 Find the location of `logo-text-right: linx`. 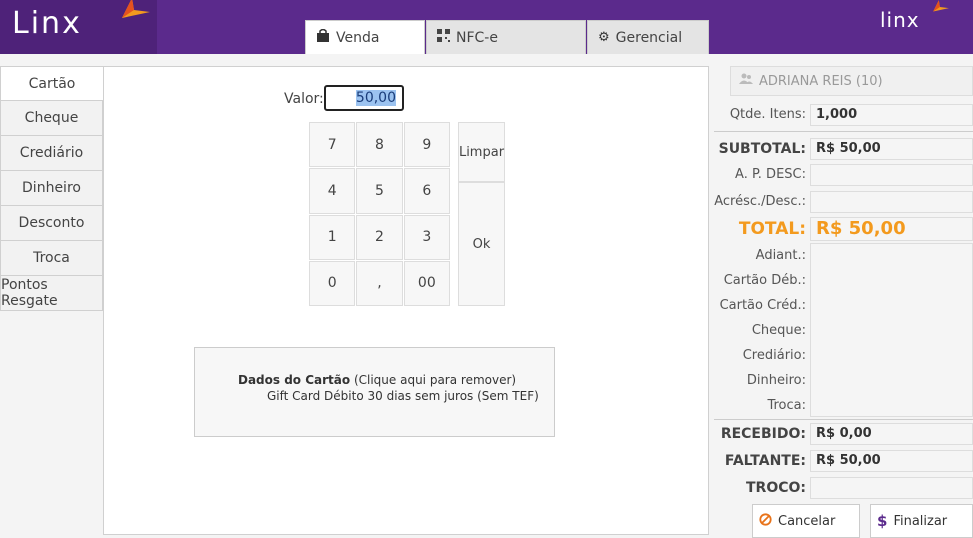

logo-text-right: linx is located at coordinates (900, 20).